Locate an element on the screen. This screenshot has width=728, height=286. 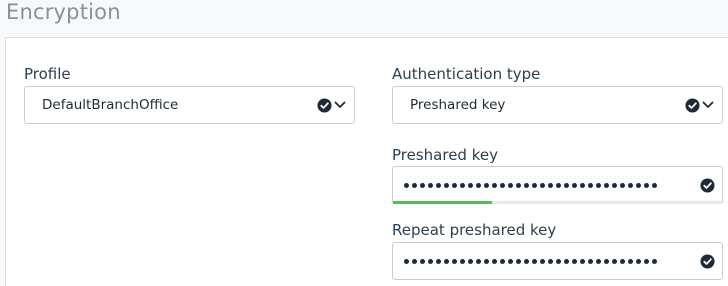
password-strength-fill is located at coordinates (442, 202).